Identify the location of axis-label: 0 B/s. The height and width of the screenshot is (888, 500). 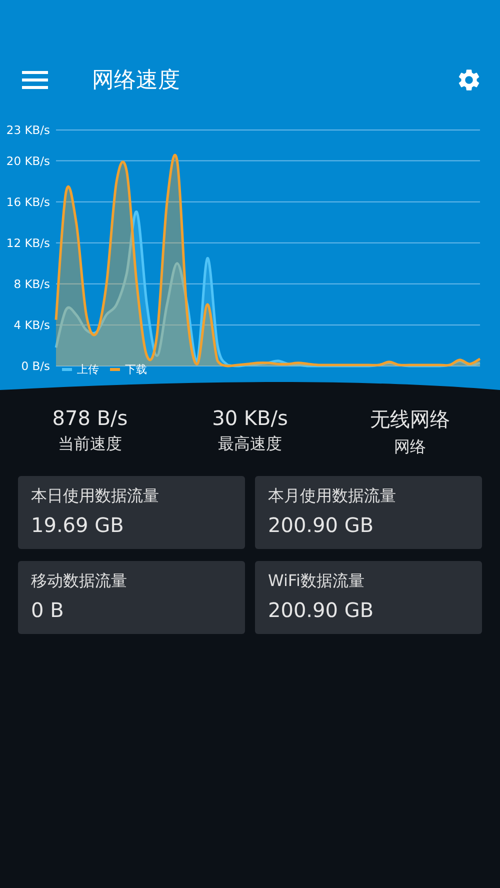
(35, 365).